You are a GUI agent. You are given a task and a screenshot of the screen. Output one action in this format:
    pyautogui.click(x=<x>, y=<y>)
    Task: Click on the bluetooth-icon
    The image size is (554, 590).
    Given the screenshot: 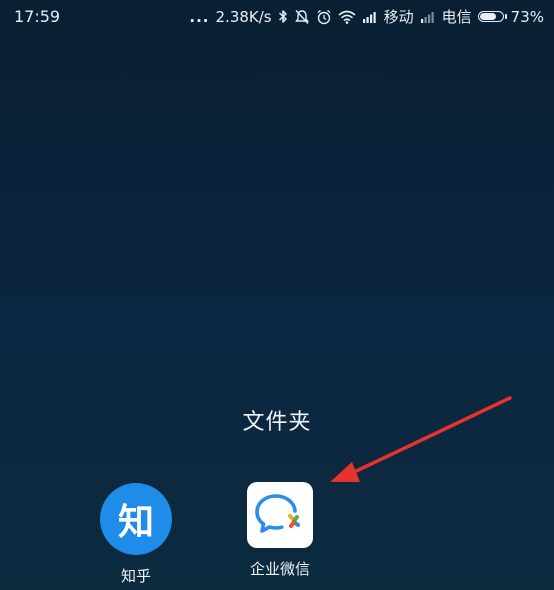 What is the action you would take?
    pyautogui.click(x=283, y=16)
    